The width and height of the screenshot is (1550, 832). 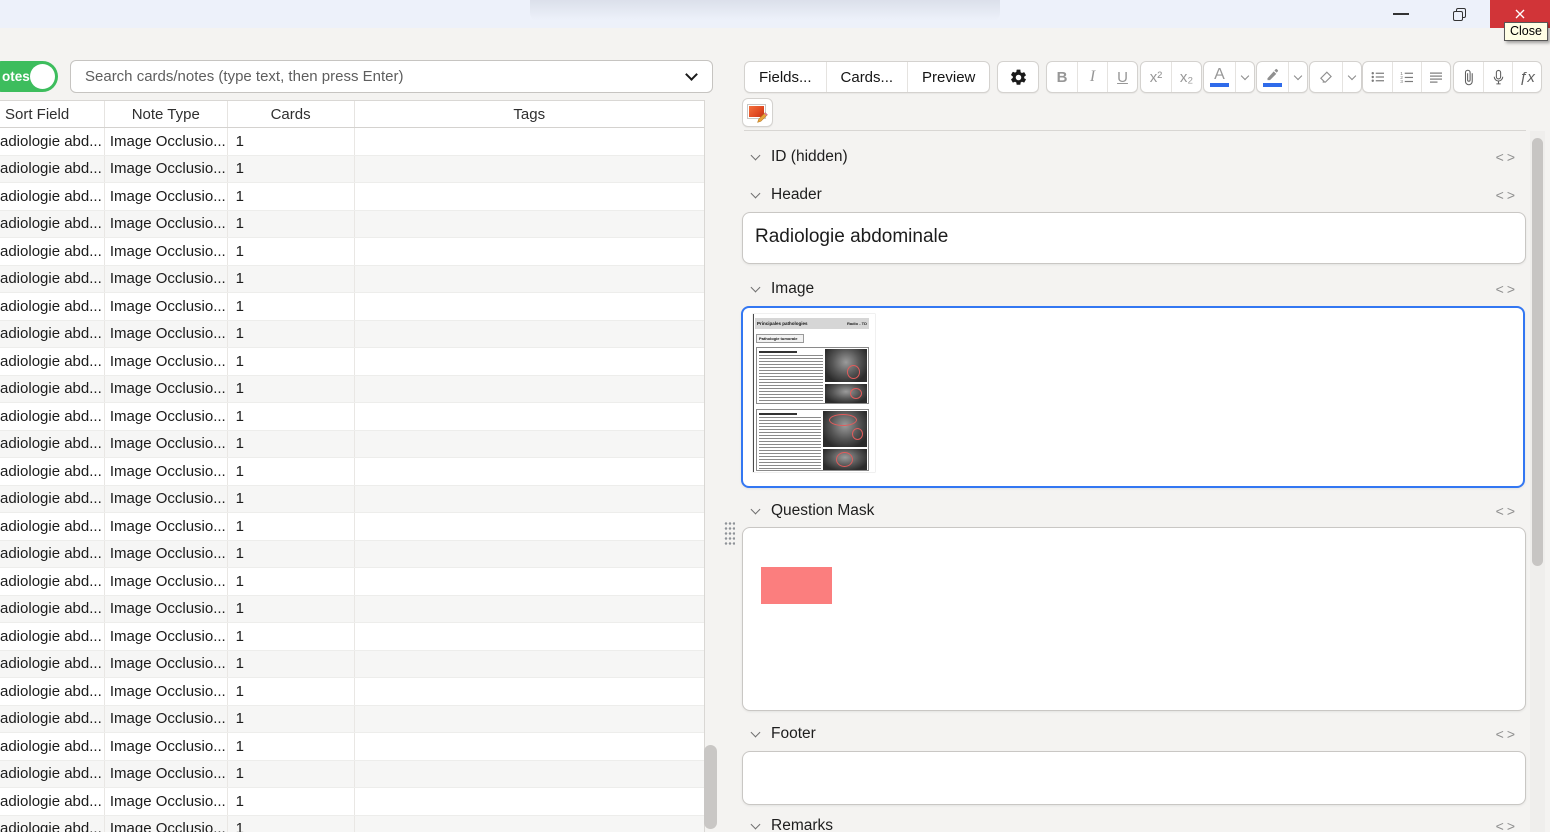 I want to click on highlight-button, so click(x=1272, y=77).